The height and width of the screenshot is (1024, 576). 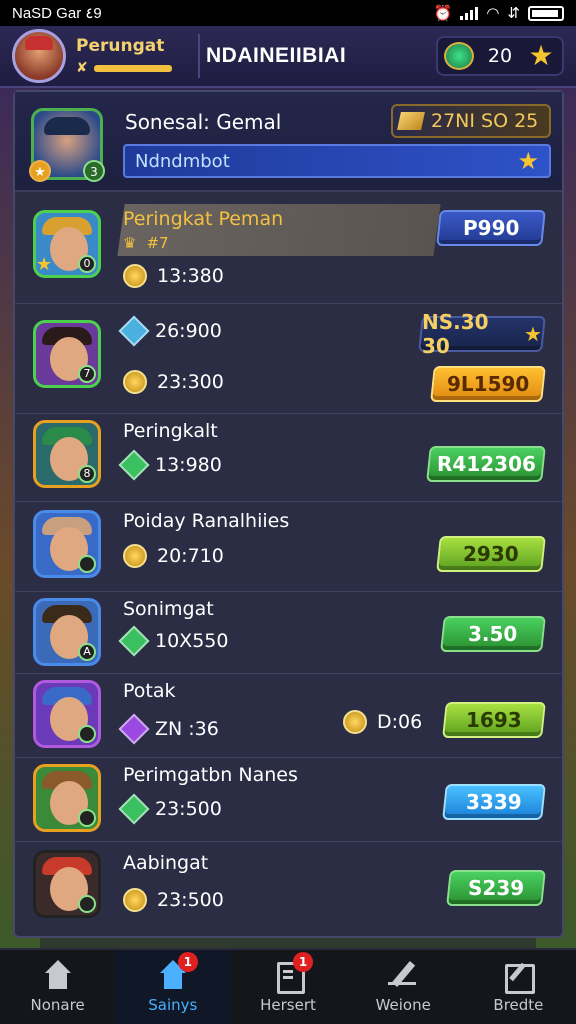 I want to click on nav-item-pen: Weione, so click(x=403, y=987).